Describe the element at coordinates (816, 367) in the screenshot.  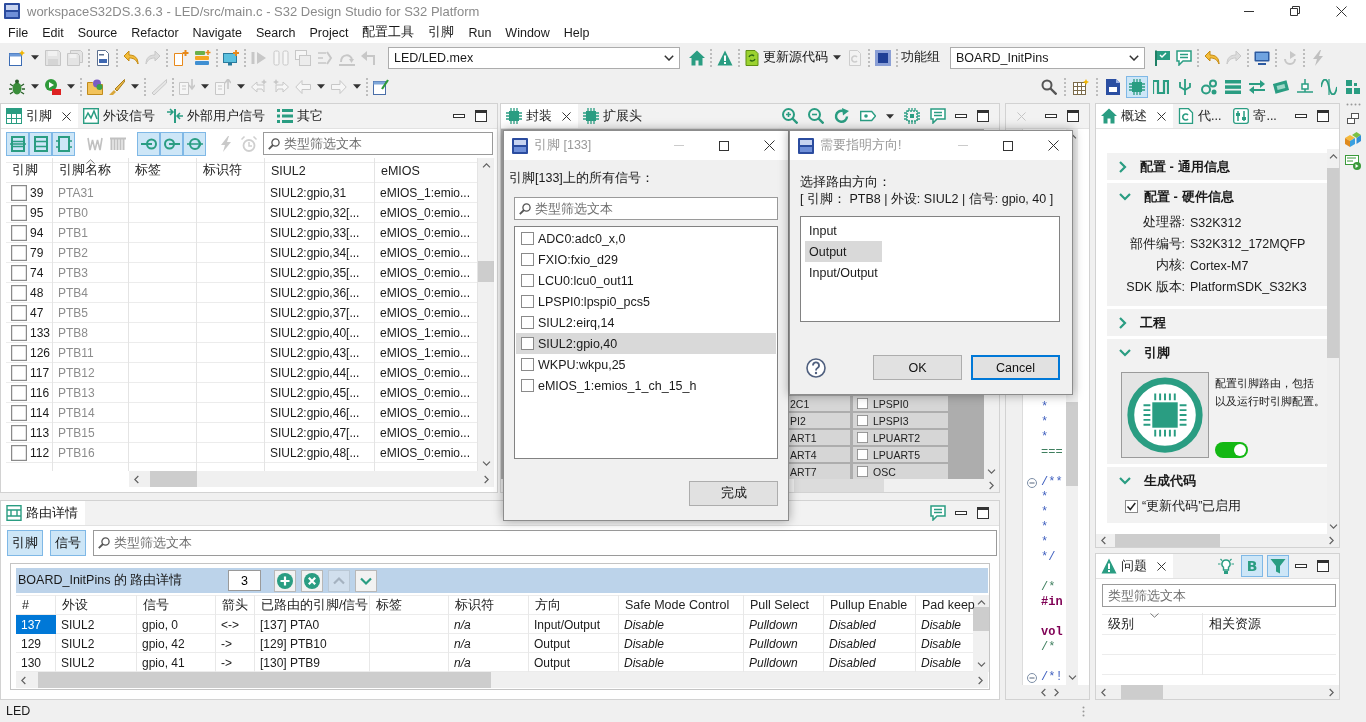
I see `help-icon` at that location.